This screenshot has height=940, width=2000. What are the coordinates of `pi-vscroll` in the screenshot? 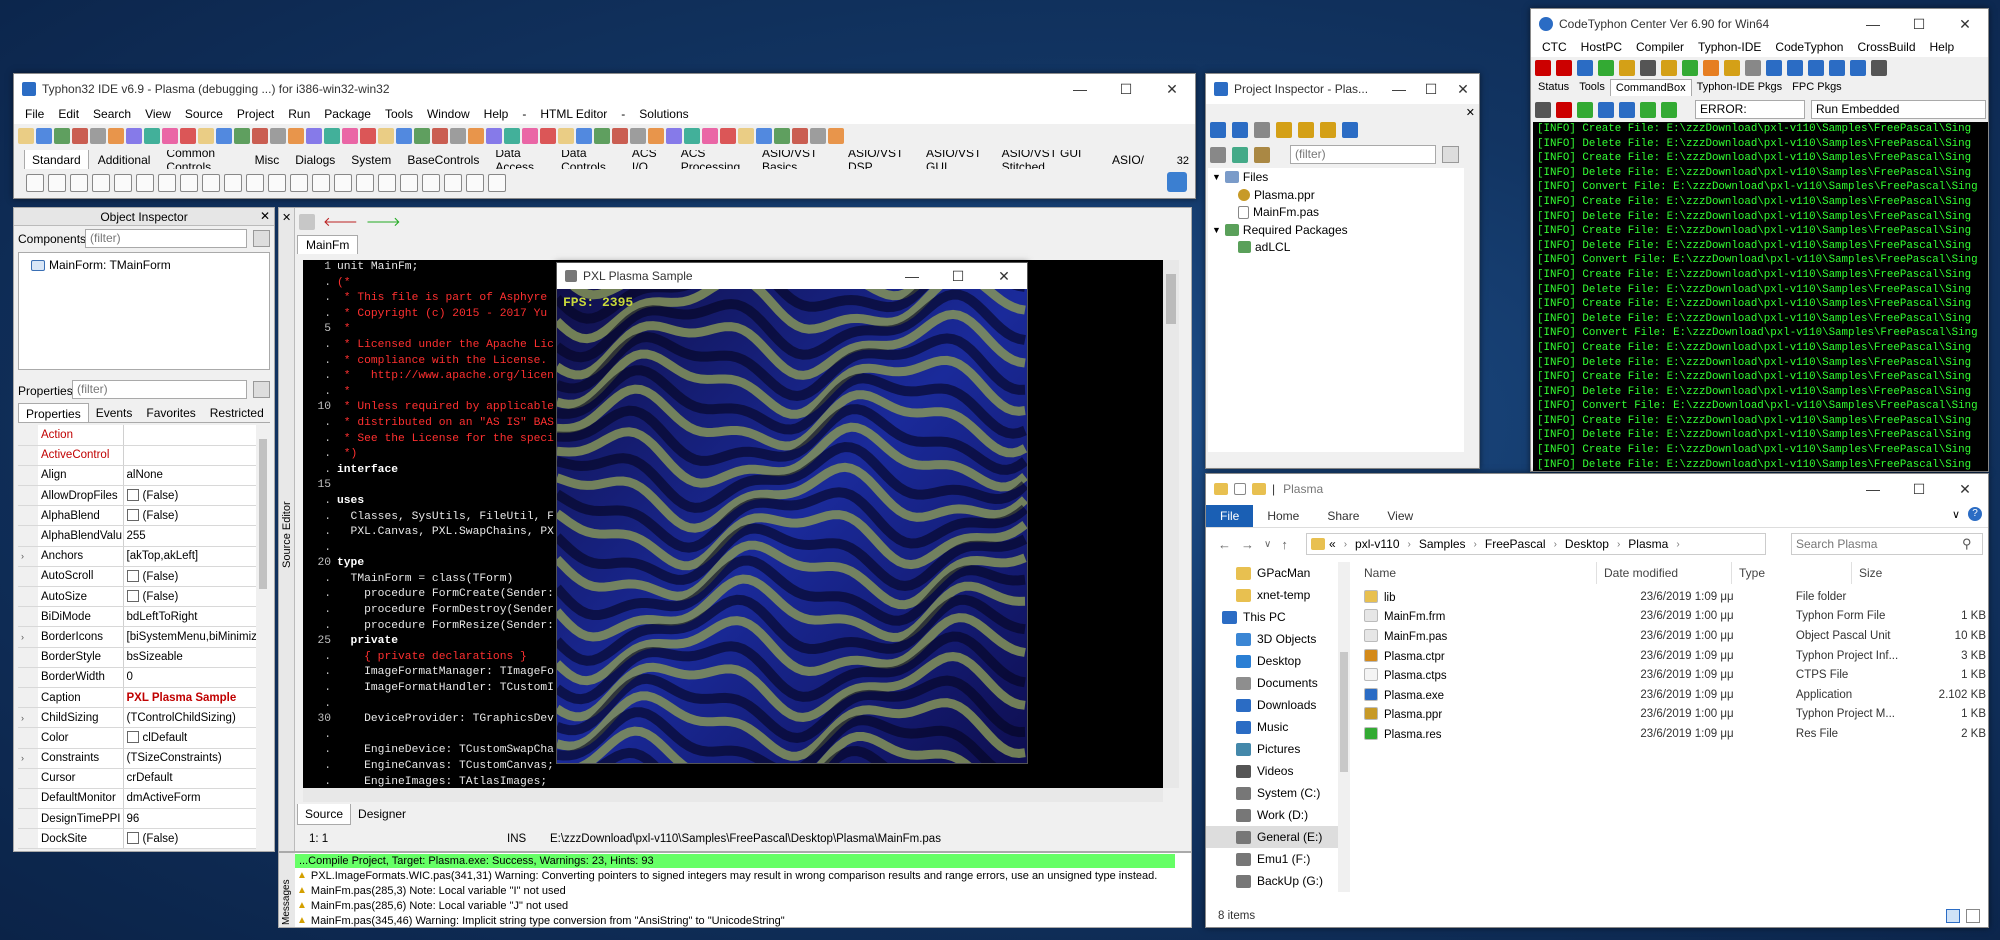 It's located at (1471, 310).